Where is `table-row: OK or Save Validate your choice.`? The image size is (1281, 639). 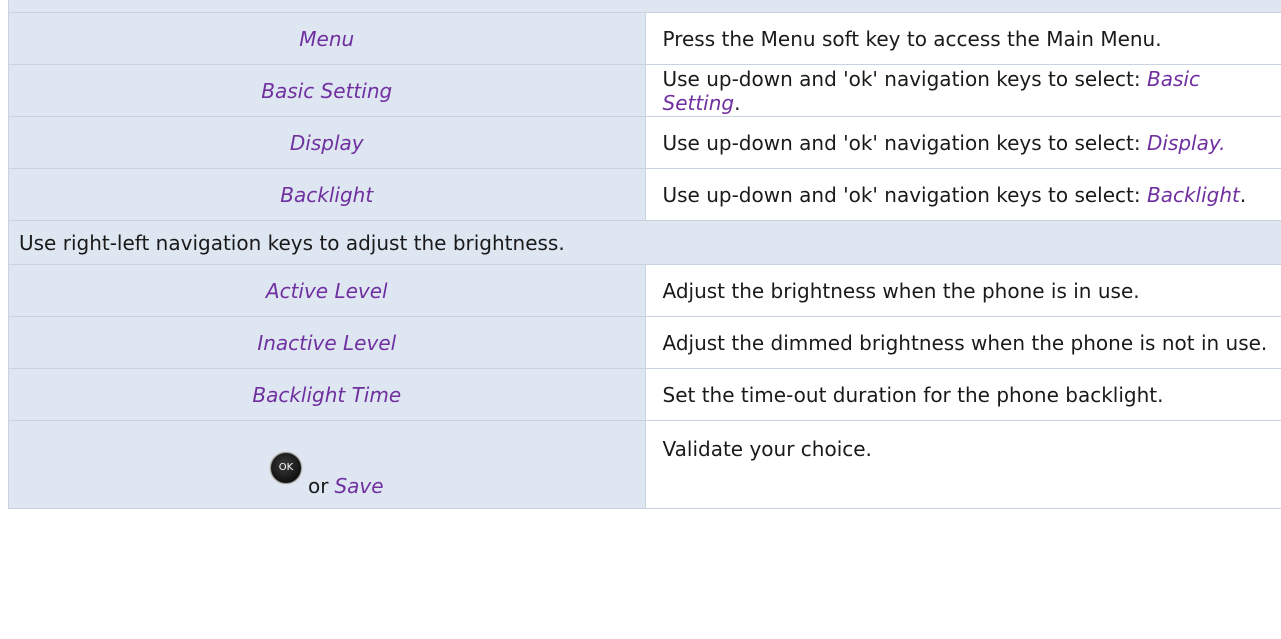 table-row: OK or Save Validate your choice. is located at coordinates (644, 464).